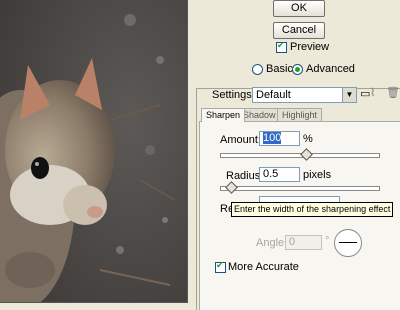 This screenshot has height=310, width=400. I want to click on basic-label: Basic, so click(279, 69).